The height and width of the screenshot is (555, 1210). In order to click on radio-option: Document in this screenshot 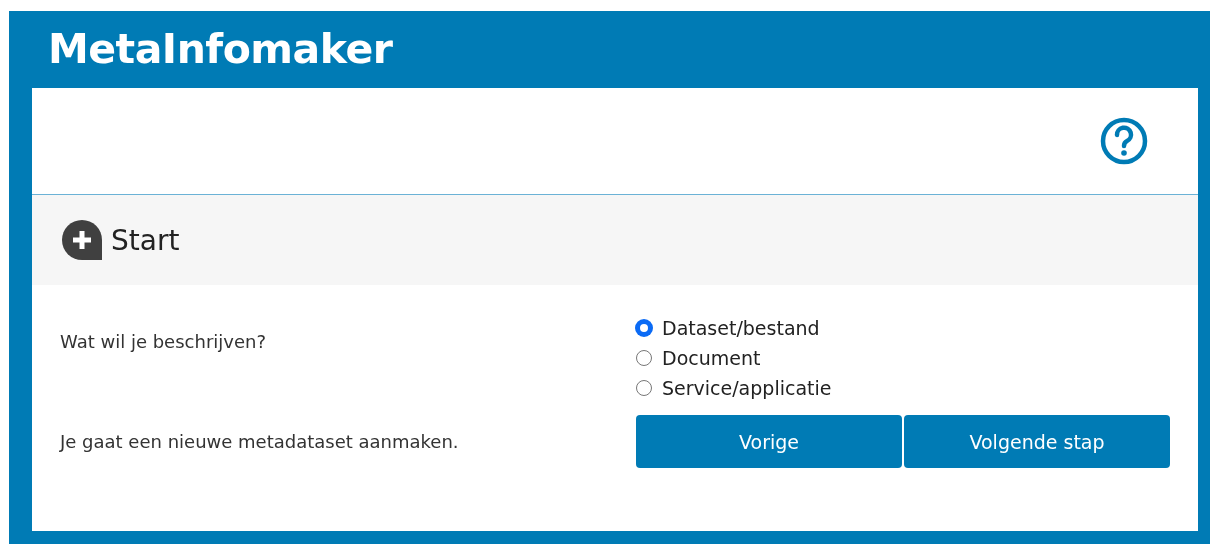, I will do `click(698, 358)`.